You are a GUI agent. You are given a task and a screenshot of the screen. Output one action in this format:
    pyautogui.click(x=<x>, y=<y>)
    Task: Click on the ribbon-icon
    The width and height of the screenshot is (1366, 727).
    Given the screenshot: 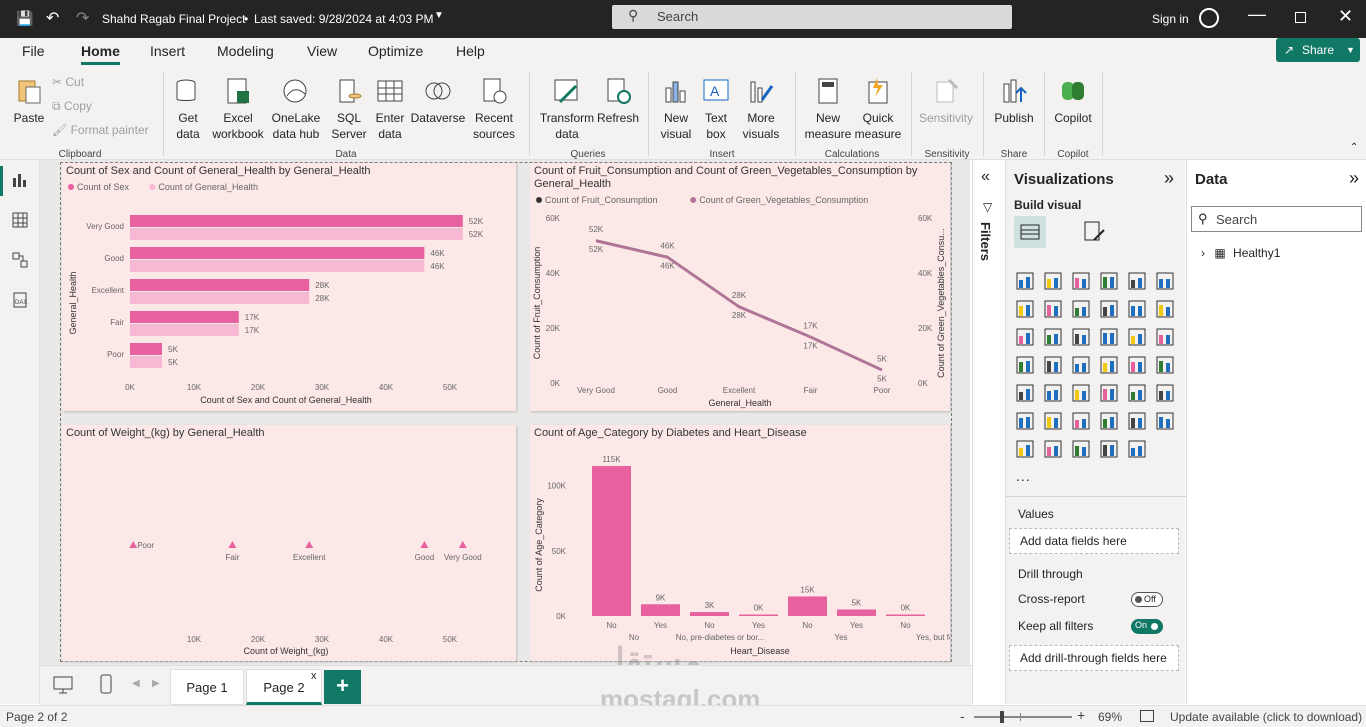 What is the action you would take?
    pyautogui.click(x=1109, y=309)
    